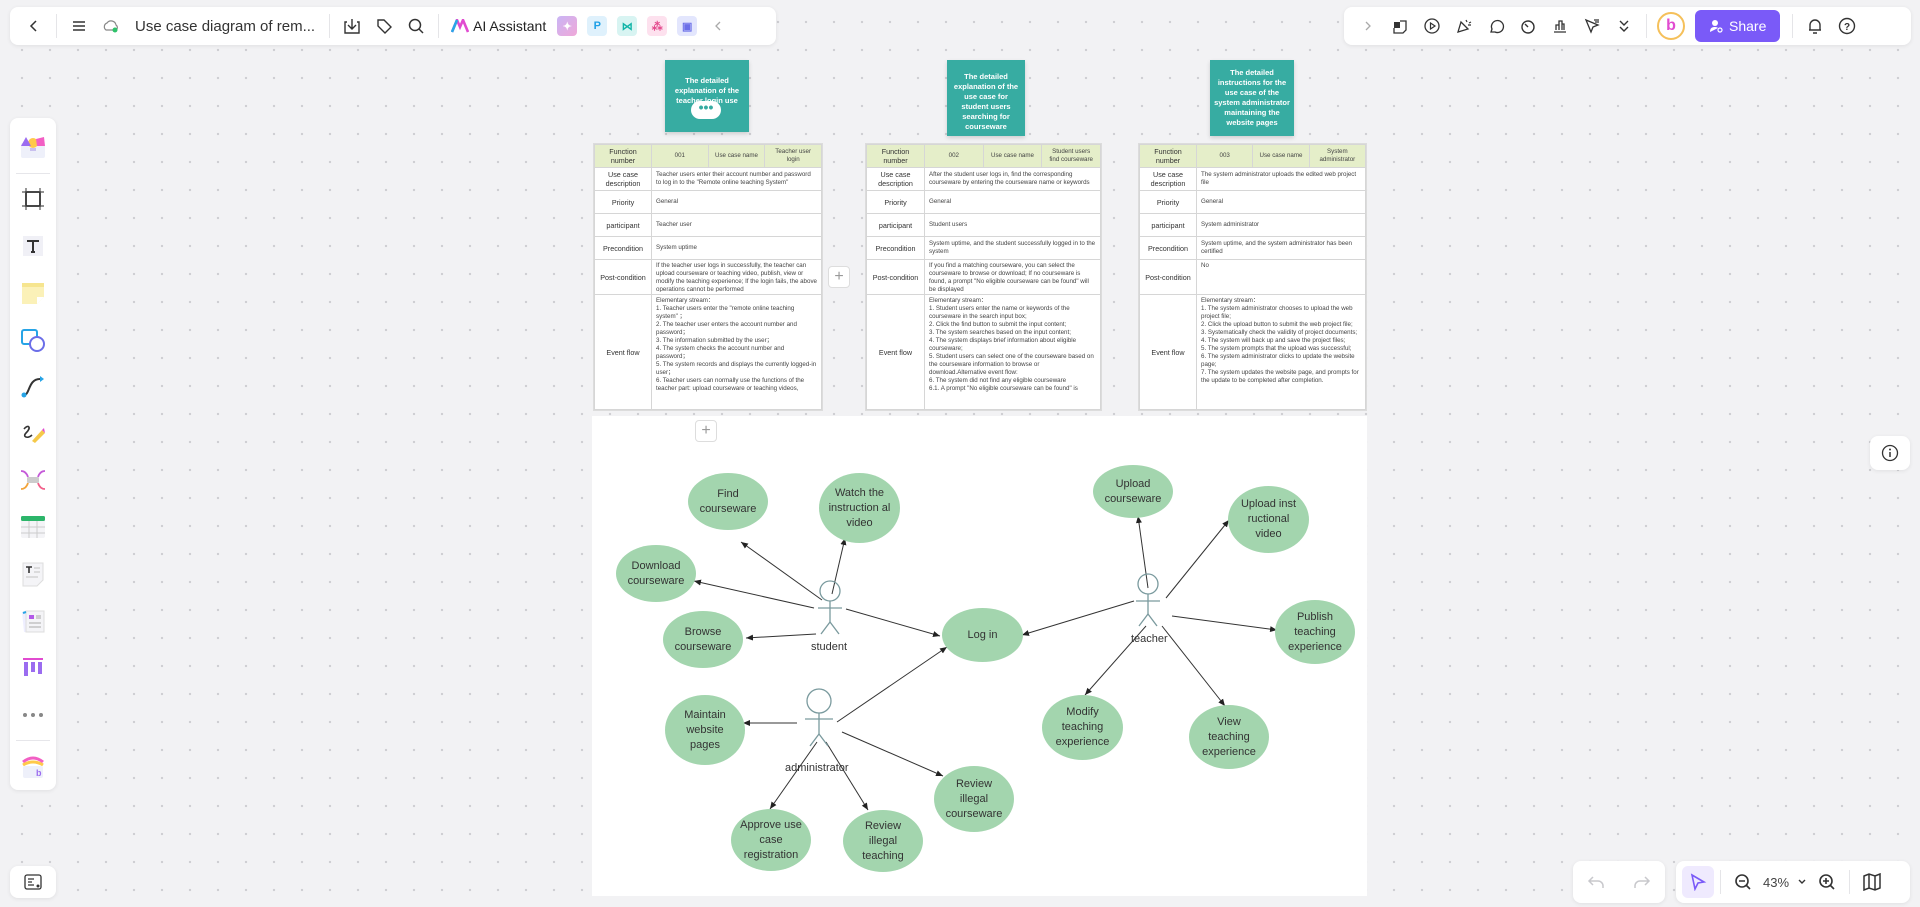  I want to click on frame-icon, so click(33, 199).